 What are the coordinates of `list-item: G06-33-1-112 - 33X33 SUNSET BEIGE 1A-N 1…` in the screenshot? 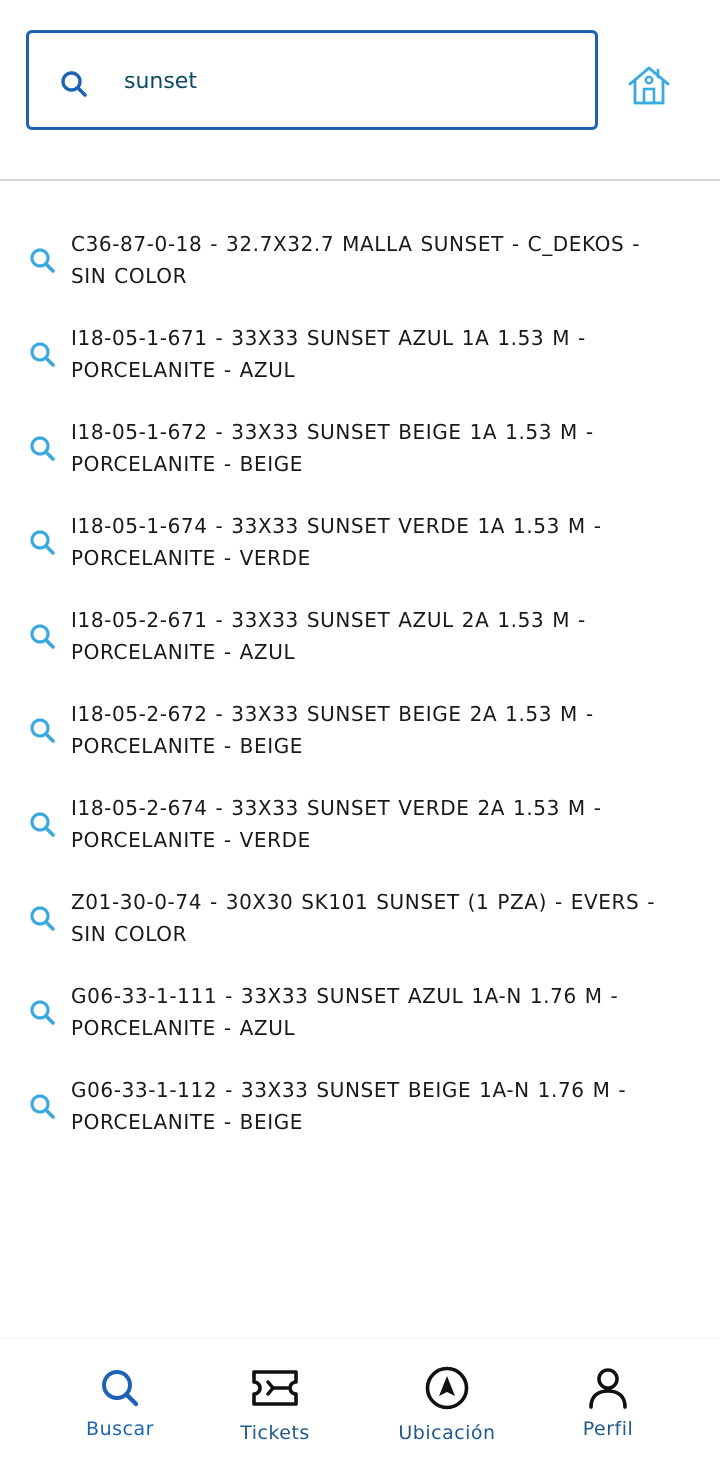 It's located at (360, 1119).